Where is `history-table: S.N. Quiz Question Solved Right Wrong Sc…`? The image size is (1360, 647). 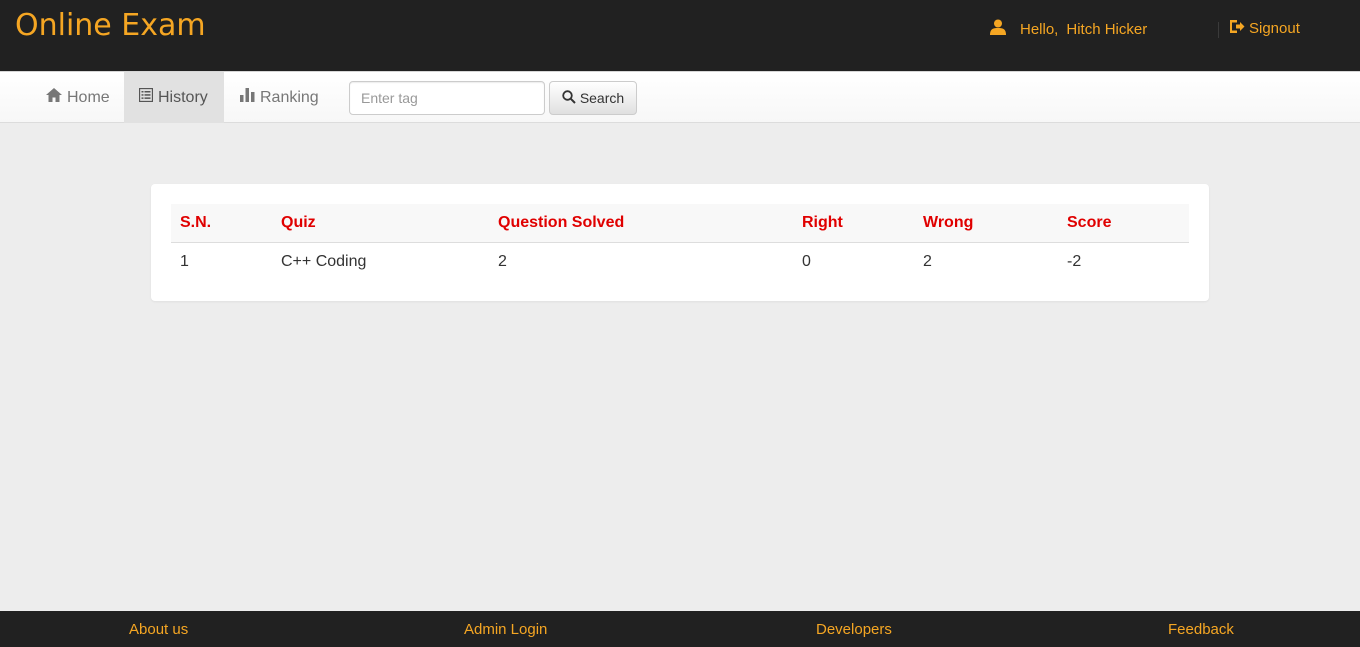
history-table: S.N. Quiz Question Solved Right Wrong Sc… is located at coordinates (680, 242).